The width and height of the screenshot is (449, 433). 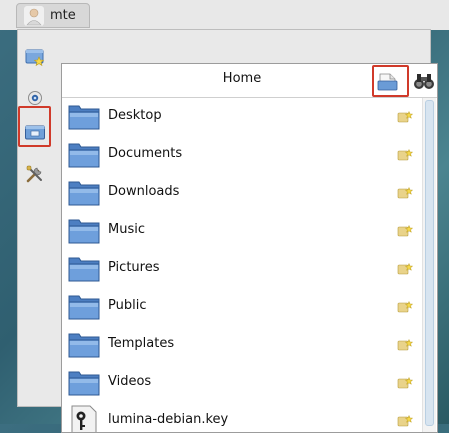 What do you see at coordinates (224, 15) in the screenshot?
I see `top-panel: mte` at bounding box center [224, 15].